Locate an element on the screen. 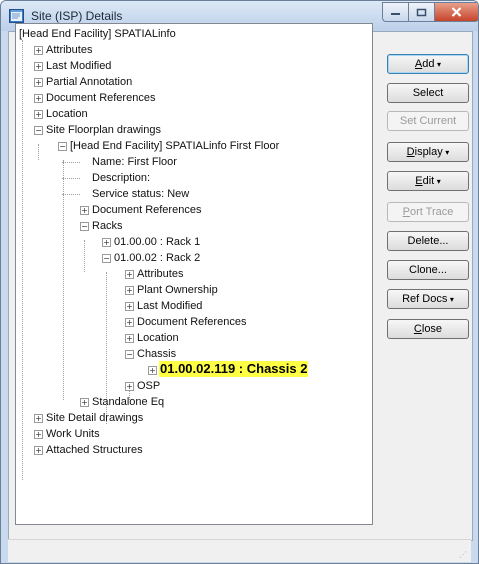  tree-node: Chassis is located at coordinates (156, 354).